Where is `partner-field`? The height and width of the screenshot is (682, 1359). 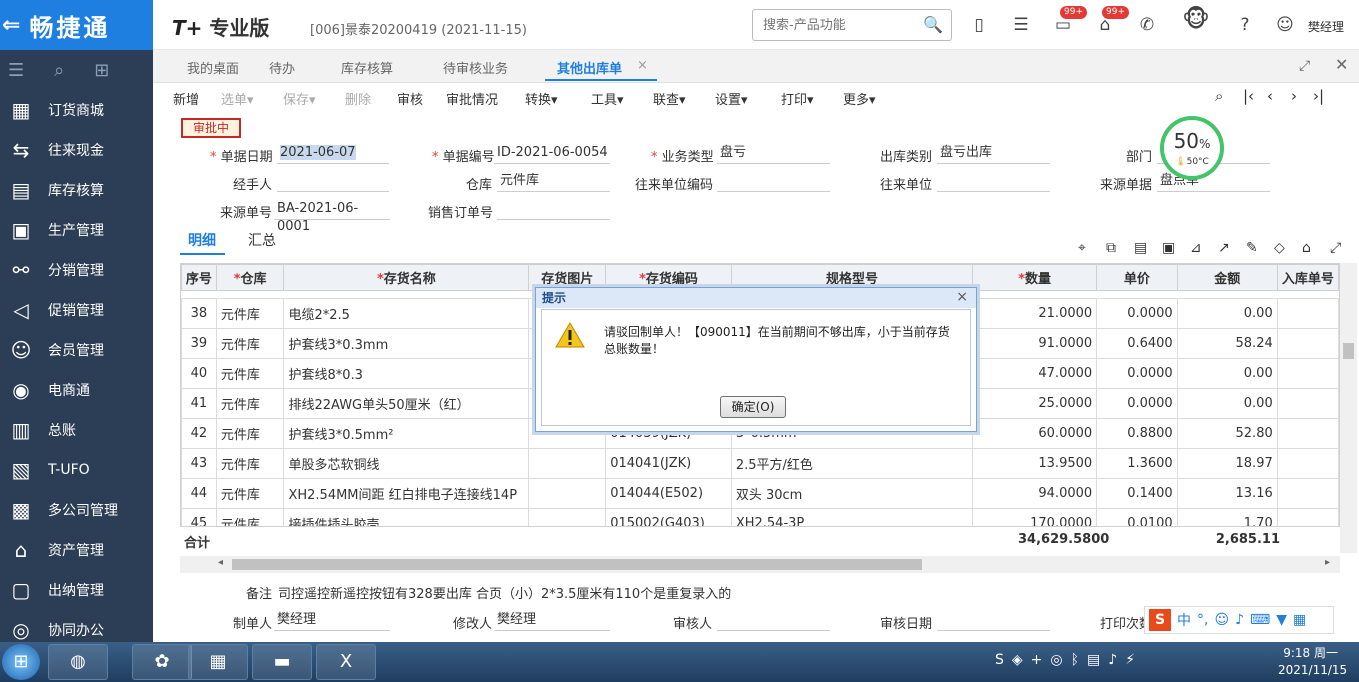 partner-field is located at coordinates (993, 182).